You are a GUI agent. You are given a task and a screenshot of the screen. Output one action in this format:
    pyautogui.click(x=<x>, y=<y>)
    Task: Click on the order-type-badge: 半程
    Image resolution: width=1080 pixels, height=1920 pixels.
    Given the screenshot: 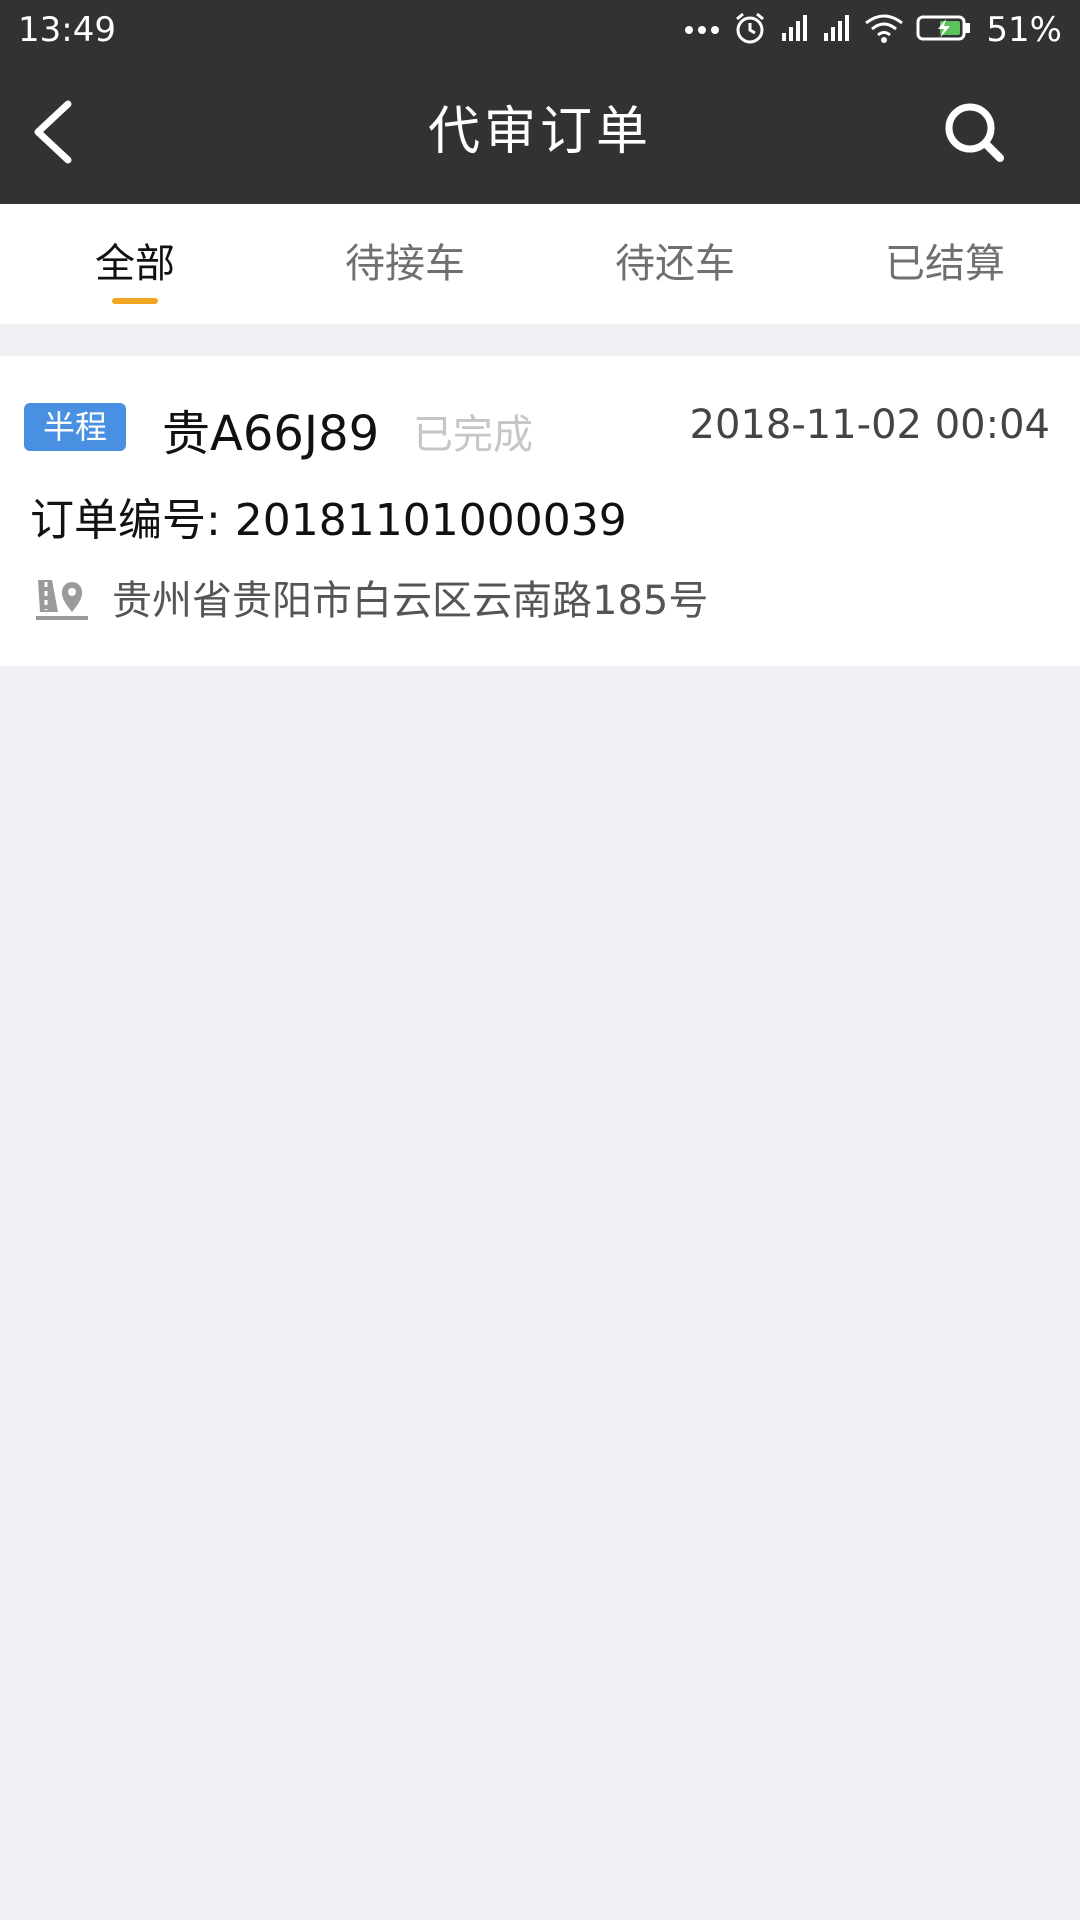 What is the action you would take?
    pyautogui.click(x=75, y=427)
    